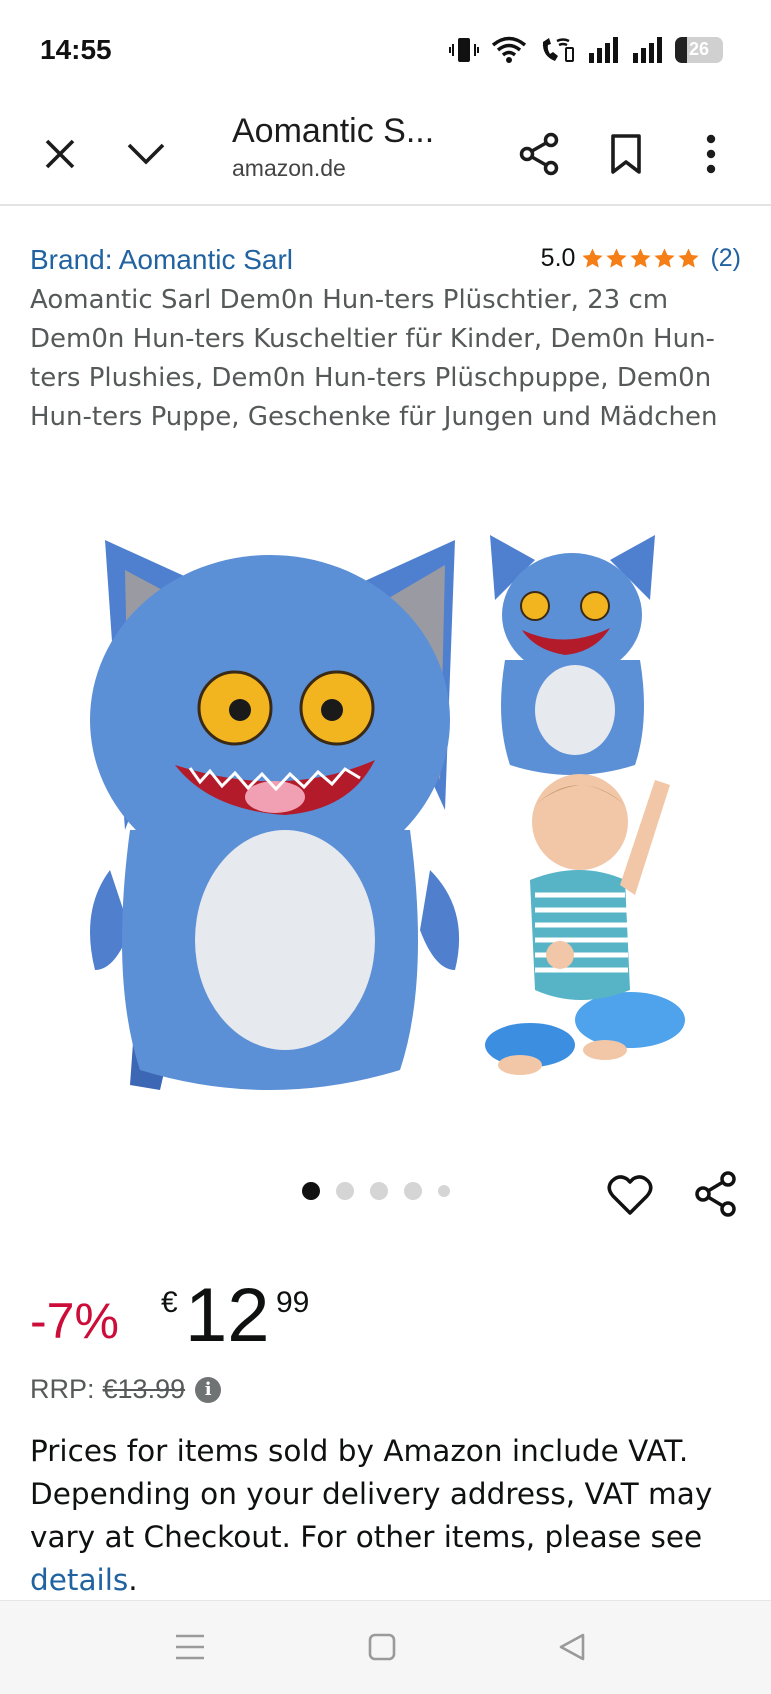 The height and width of the screenshot is (1694, 771). Describe the element at coordinates (572, 655) in the screenshot. I see `plush-thumbnail-image` at that location.